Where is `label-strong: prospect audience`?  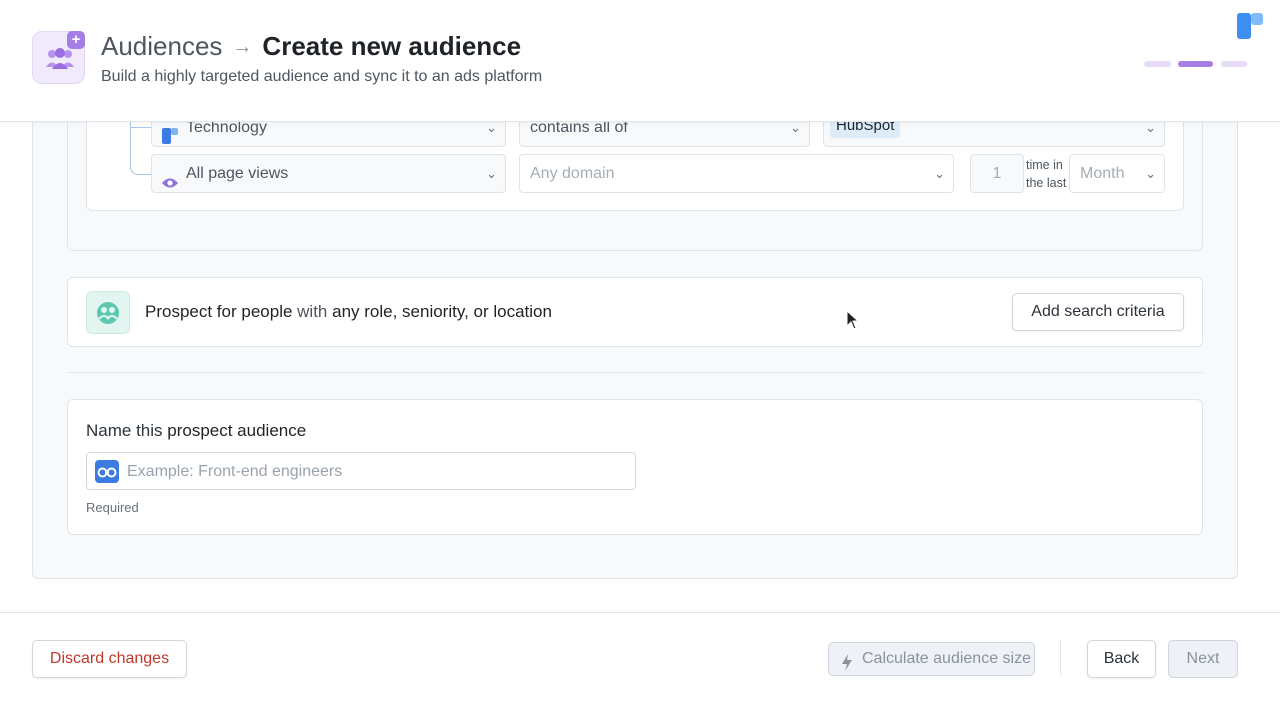
label-strong: prospect audience is located at coordinates (236, 430).